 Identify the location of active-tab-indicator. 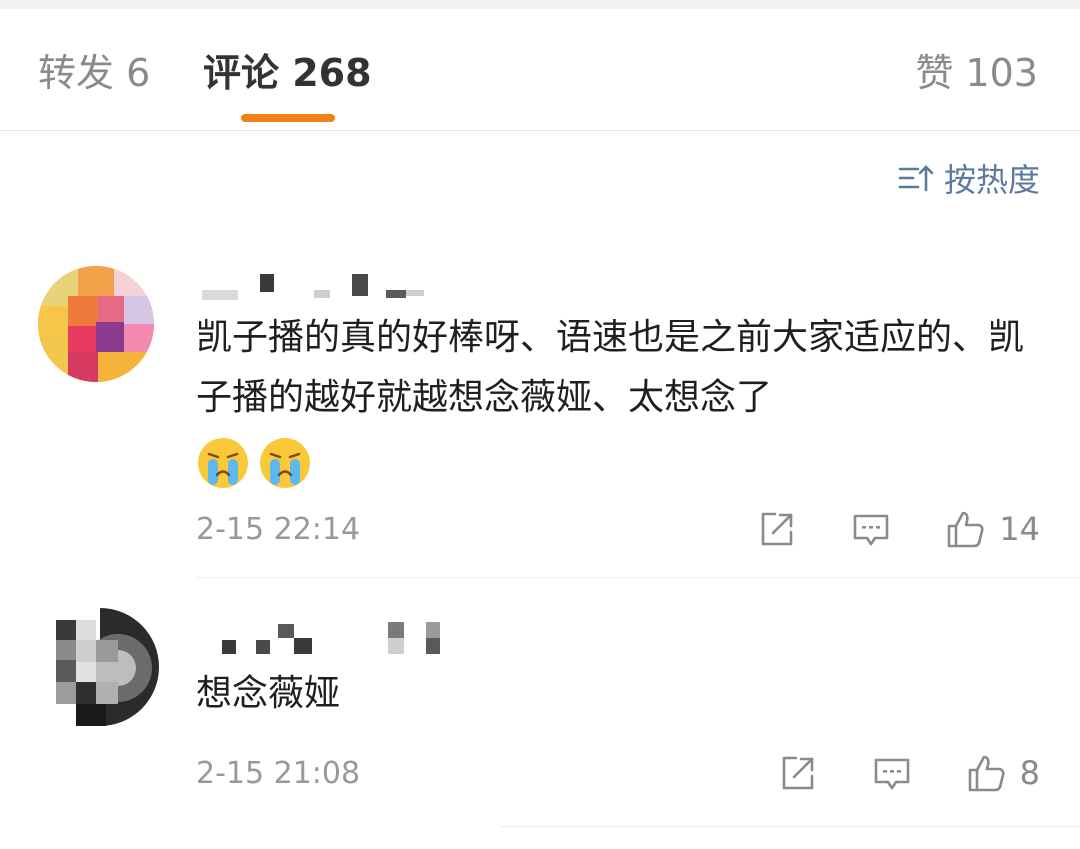
(288, 118).